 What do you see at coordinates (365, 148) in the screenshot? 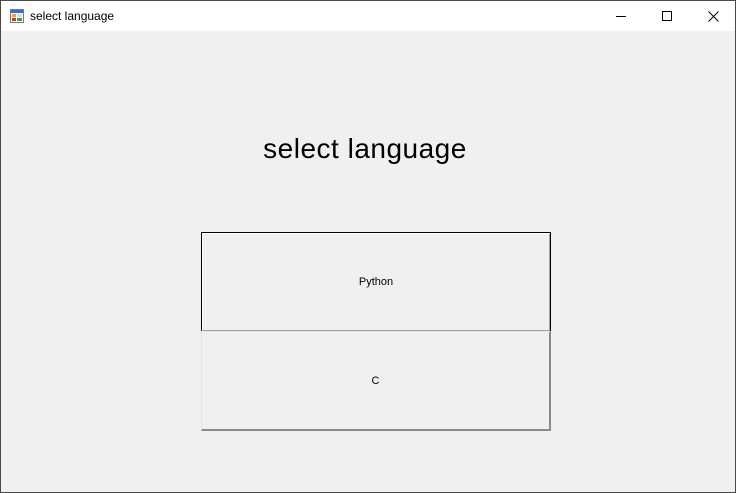
I see `page-heading: select language` at bounding box center [365, 148].